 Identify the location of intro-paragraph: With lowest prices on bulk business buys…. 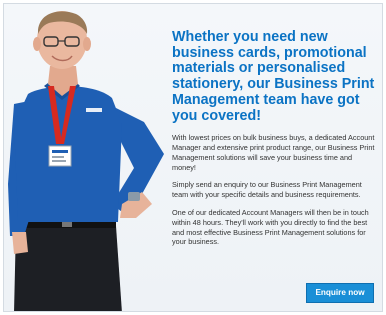
(273, 152).